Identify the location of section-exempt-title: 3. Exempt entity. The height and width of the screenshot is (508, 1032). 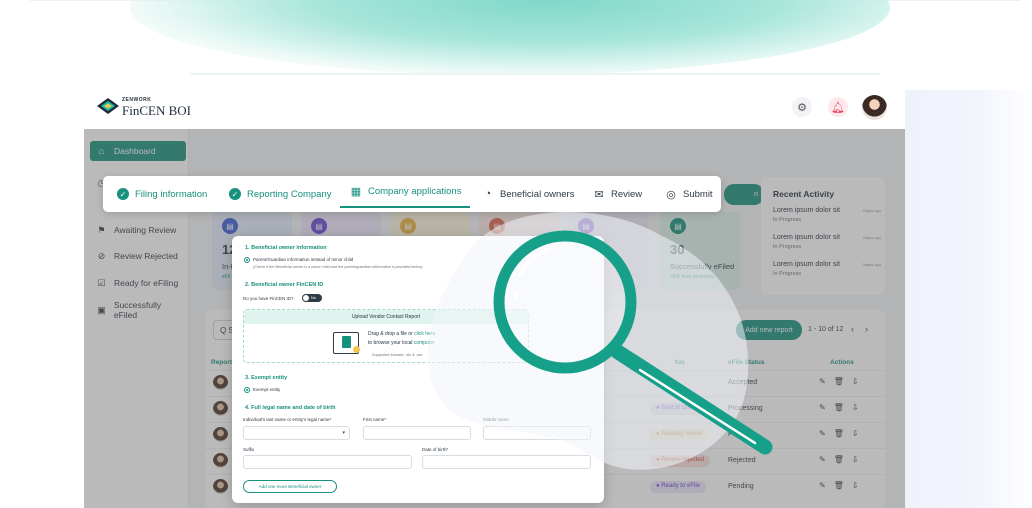
(266, 378).